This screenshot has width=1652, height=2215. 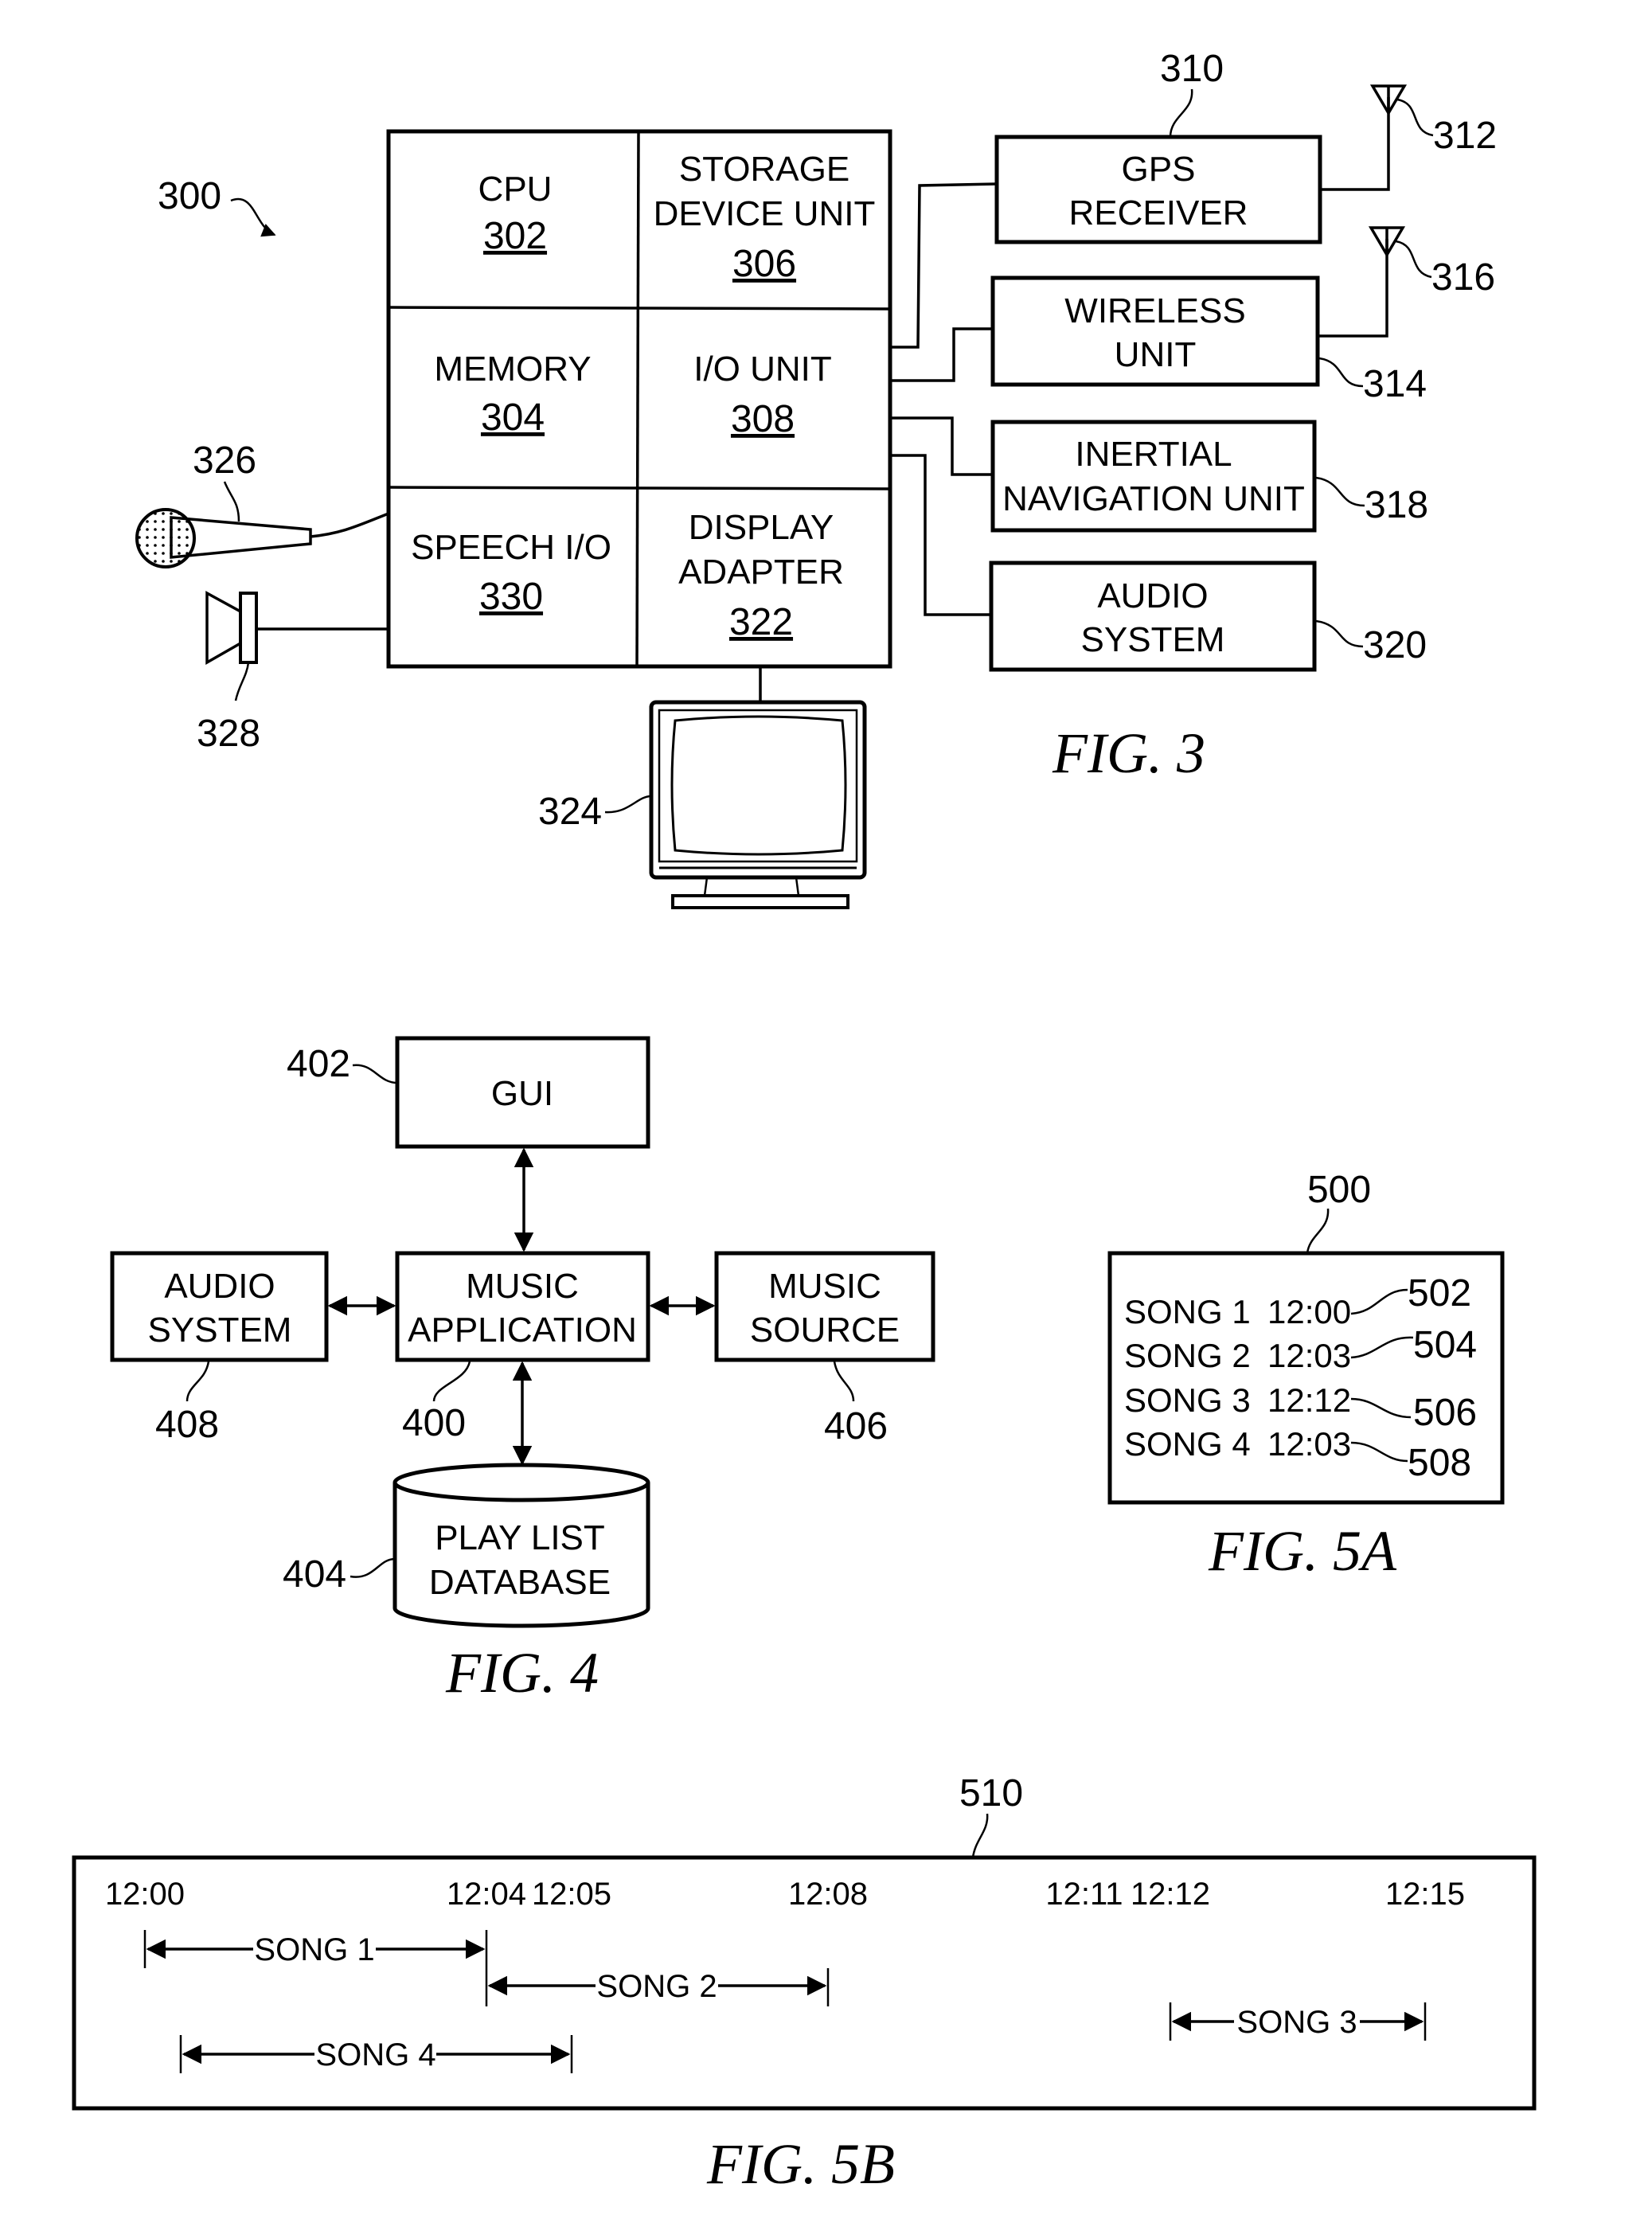 What do you see at coordinates (486, 1894) in the screenshot?
I see `tick-label: 12:04` at bounding box center [486, 1894].